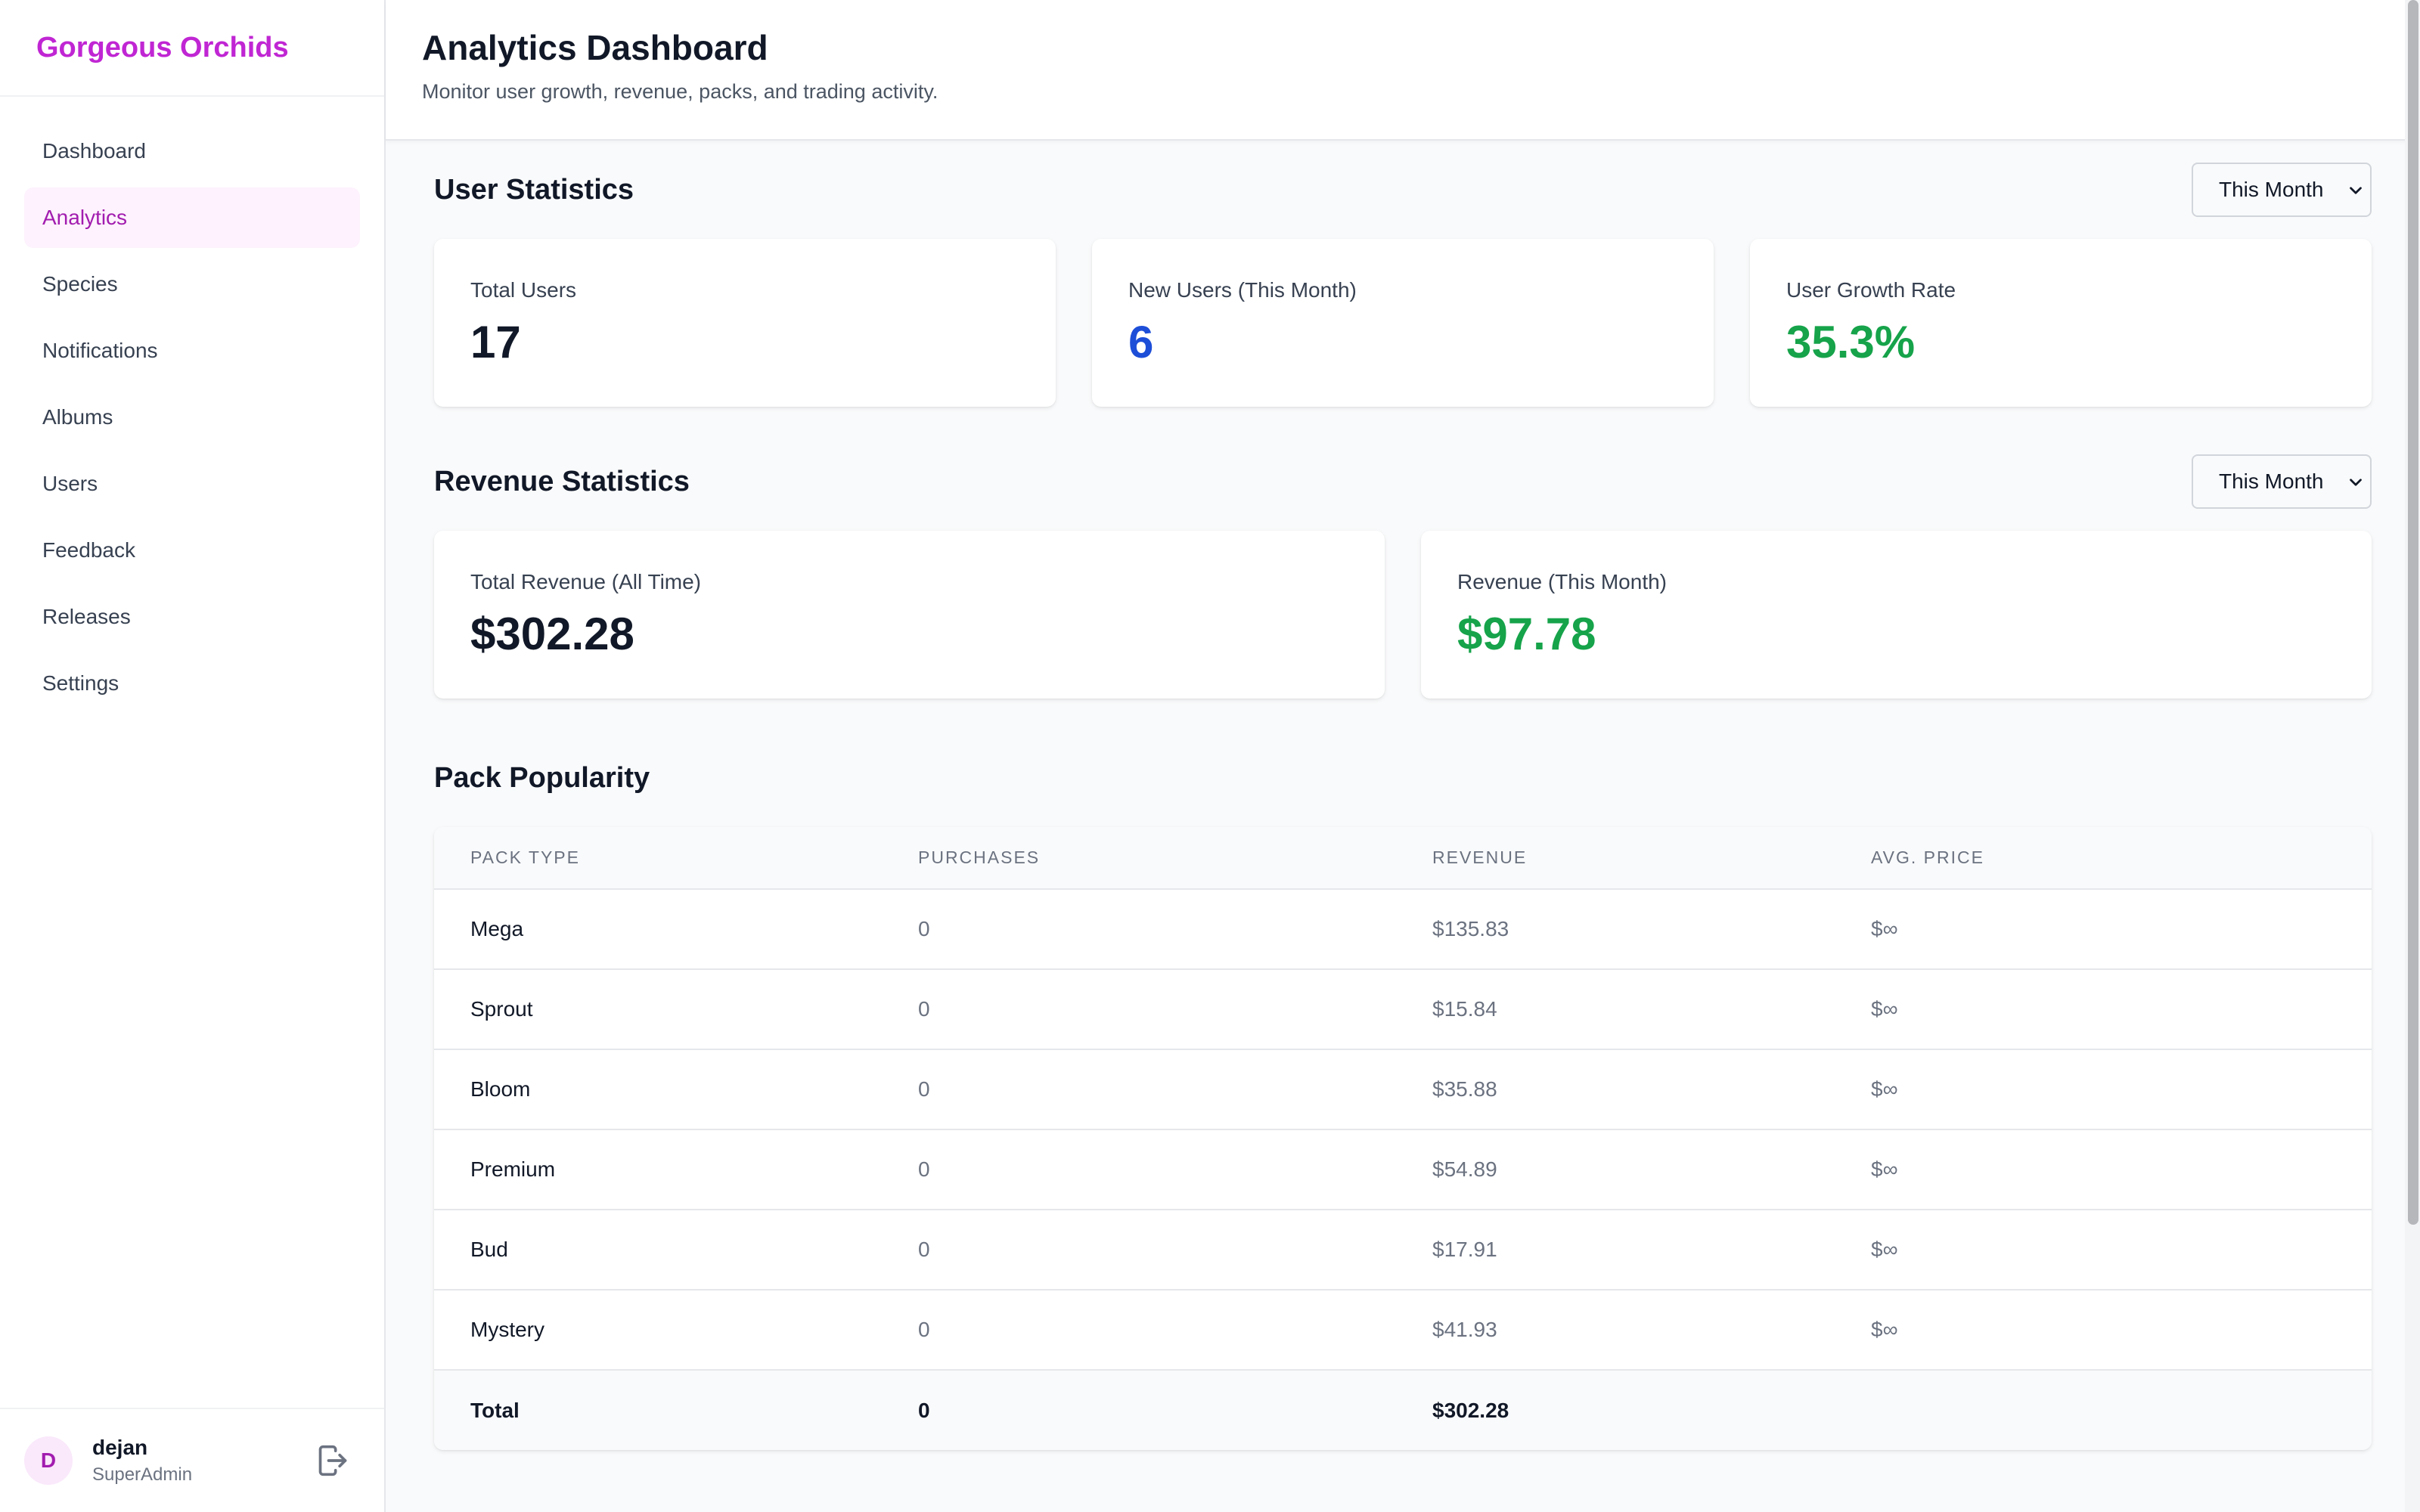  I want to click on stat-card-new-users: New Users (This Month) 6, so click(1403, 323).